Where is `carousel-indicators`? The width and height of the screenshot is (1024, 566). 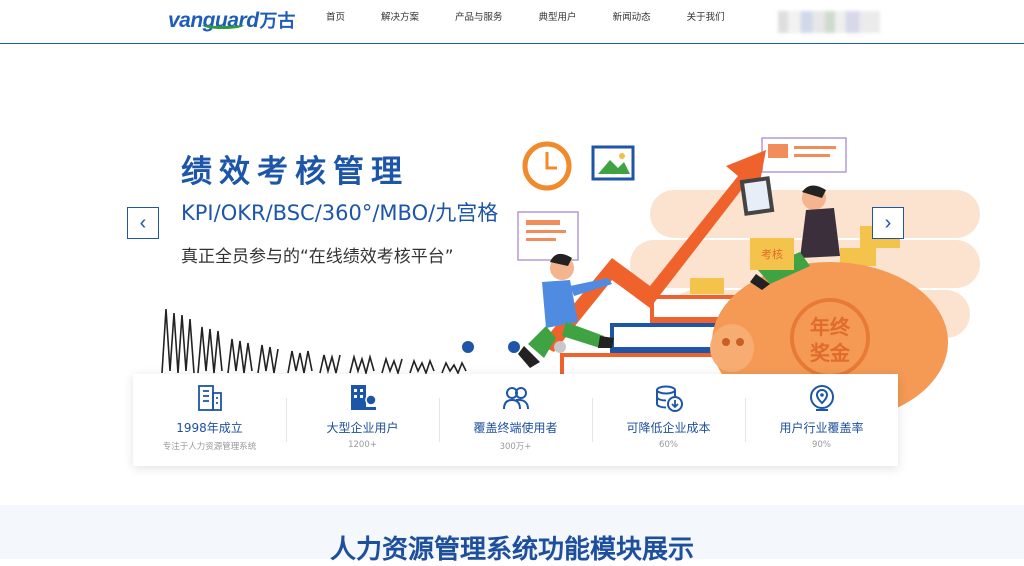
carousel-indicators is located at coordinates (531, 347).